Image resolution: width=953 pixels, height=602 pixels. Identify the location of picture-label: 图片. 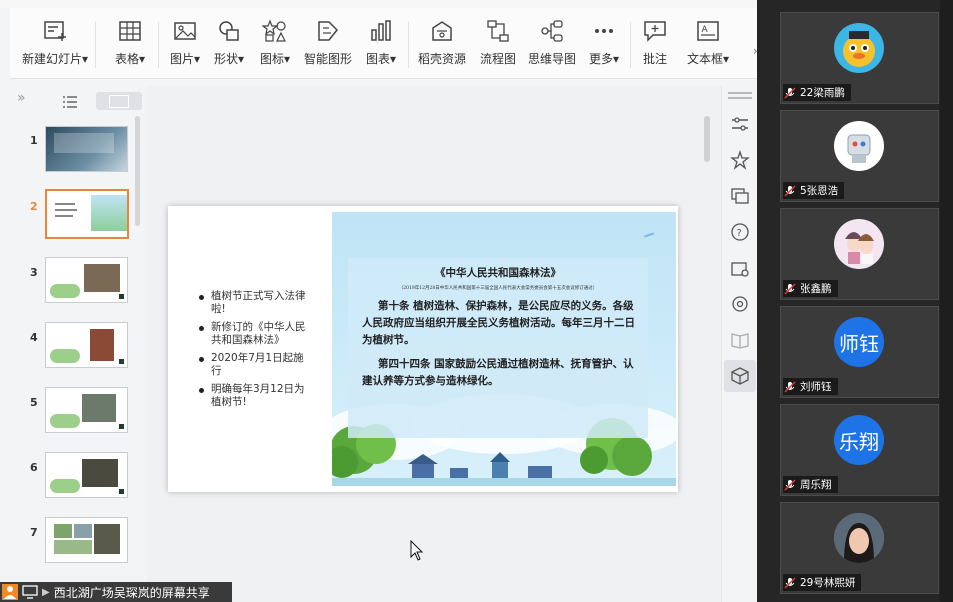
(181, 59).